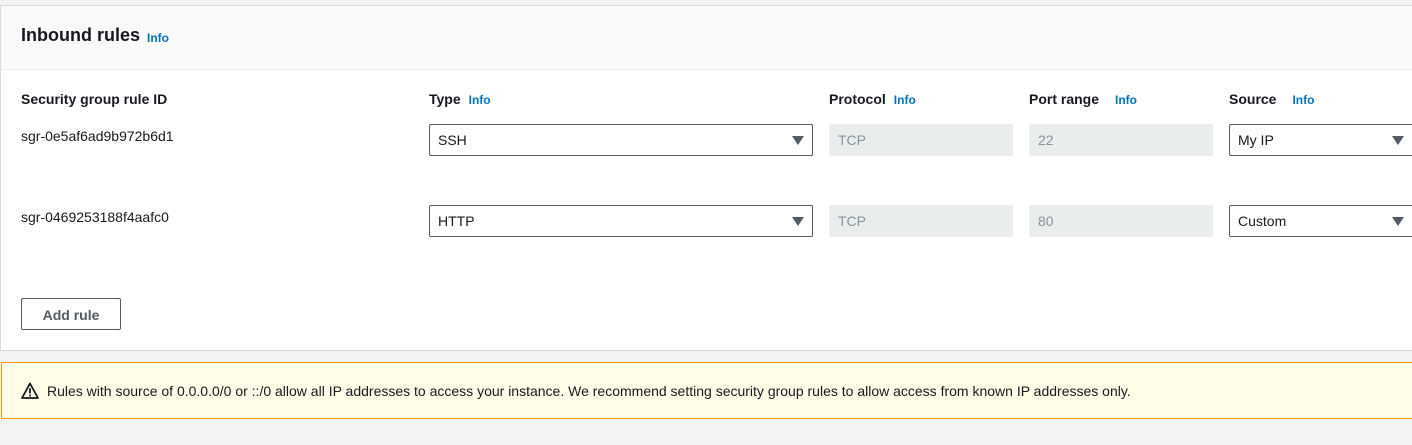  I want to click on source-select-1-value: My IP, so click(1256, 140).